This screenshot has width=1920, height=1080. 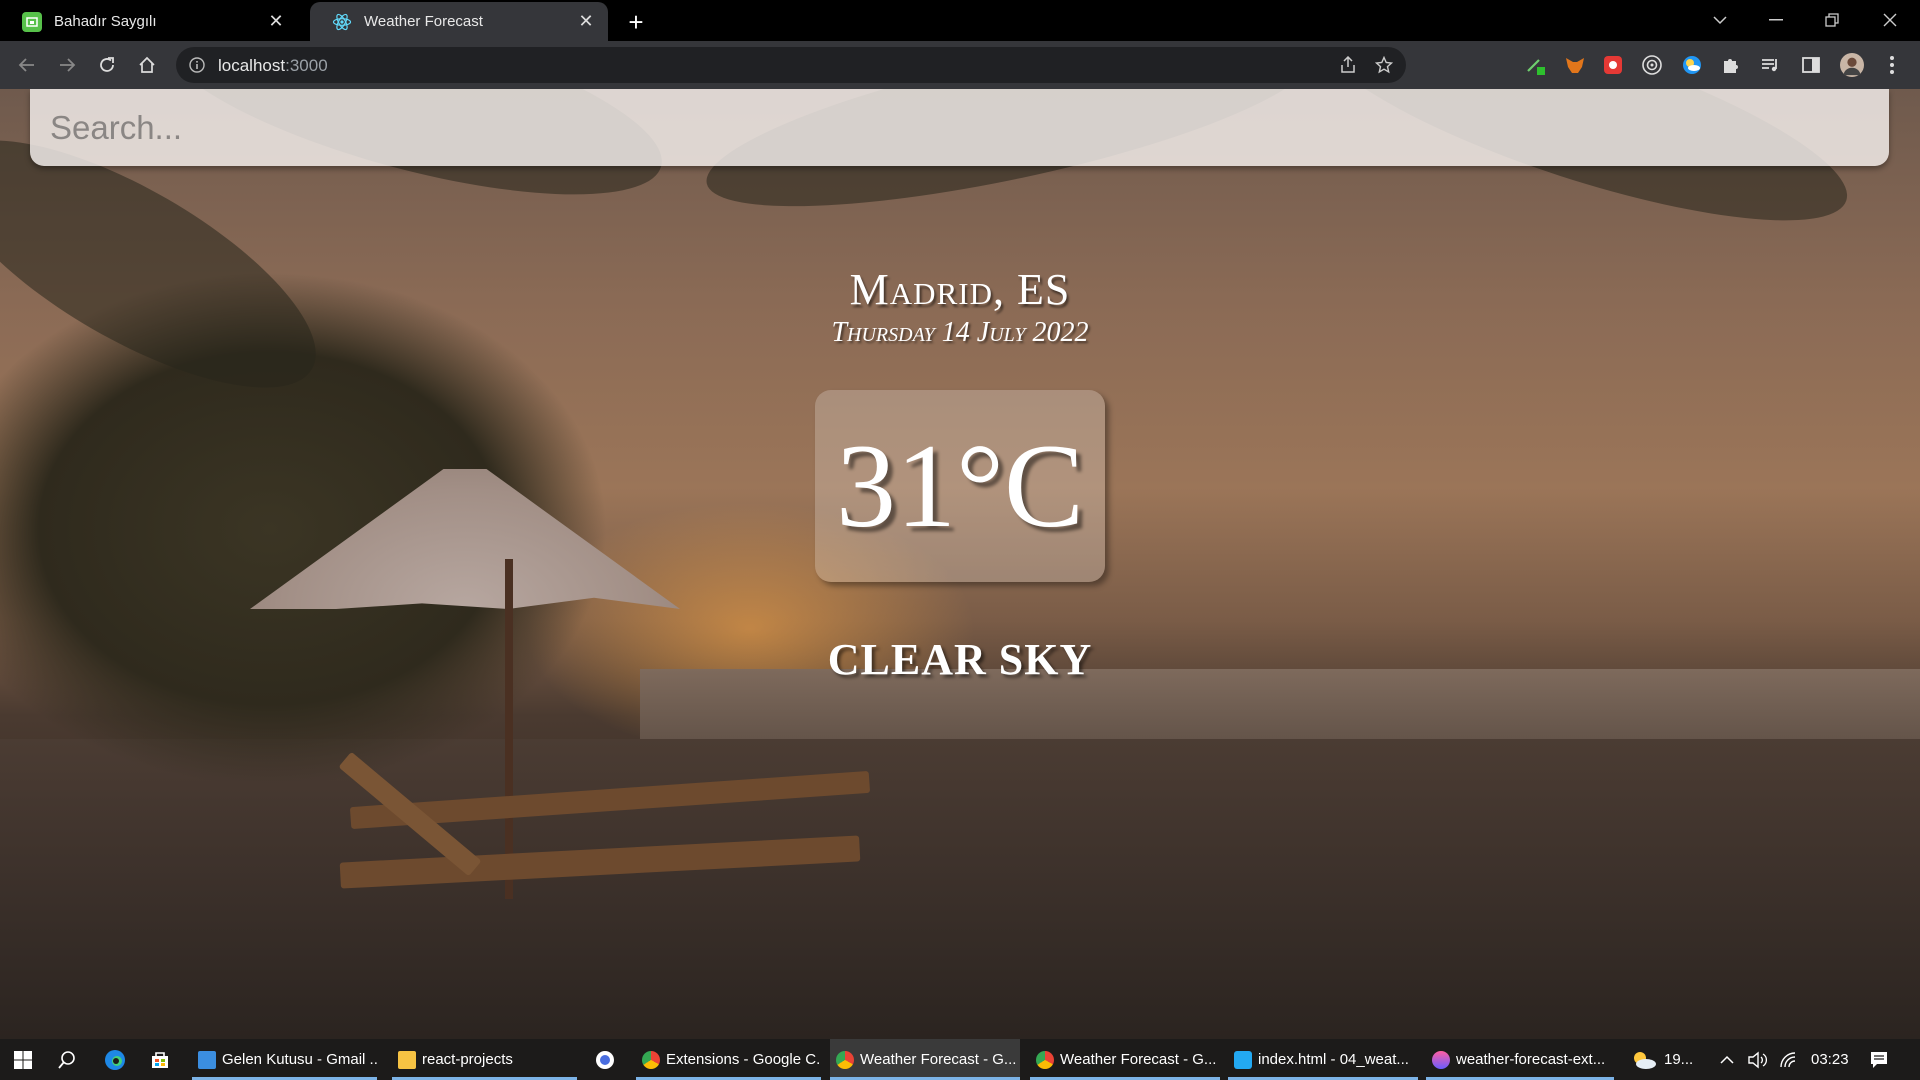 What do you see at coordinates (115, 1060) in the screenshot?
I see `edge-browser-icon` at bounding box center [115, 1060].